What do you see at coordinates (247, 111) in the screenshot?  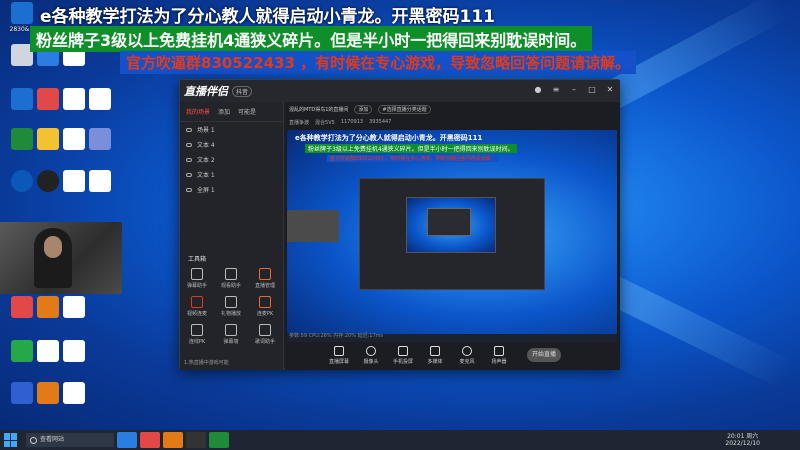 I see `tab-other: 可能是` at bounding box center [247, 111].